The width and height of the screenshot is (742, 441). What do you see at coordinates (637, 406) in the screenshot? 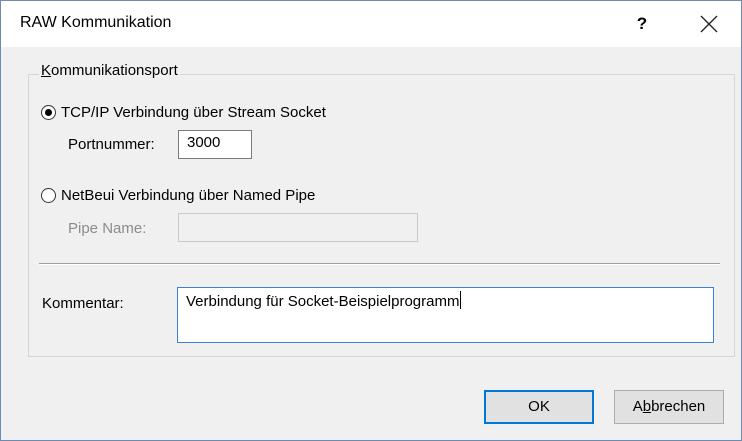
I see `cancel-label-prefix: A` at bounding box center [637, 406].